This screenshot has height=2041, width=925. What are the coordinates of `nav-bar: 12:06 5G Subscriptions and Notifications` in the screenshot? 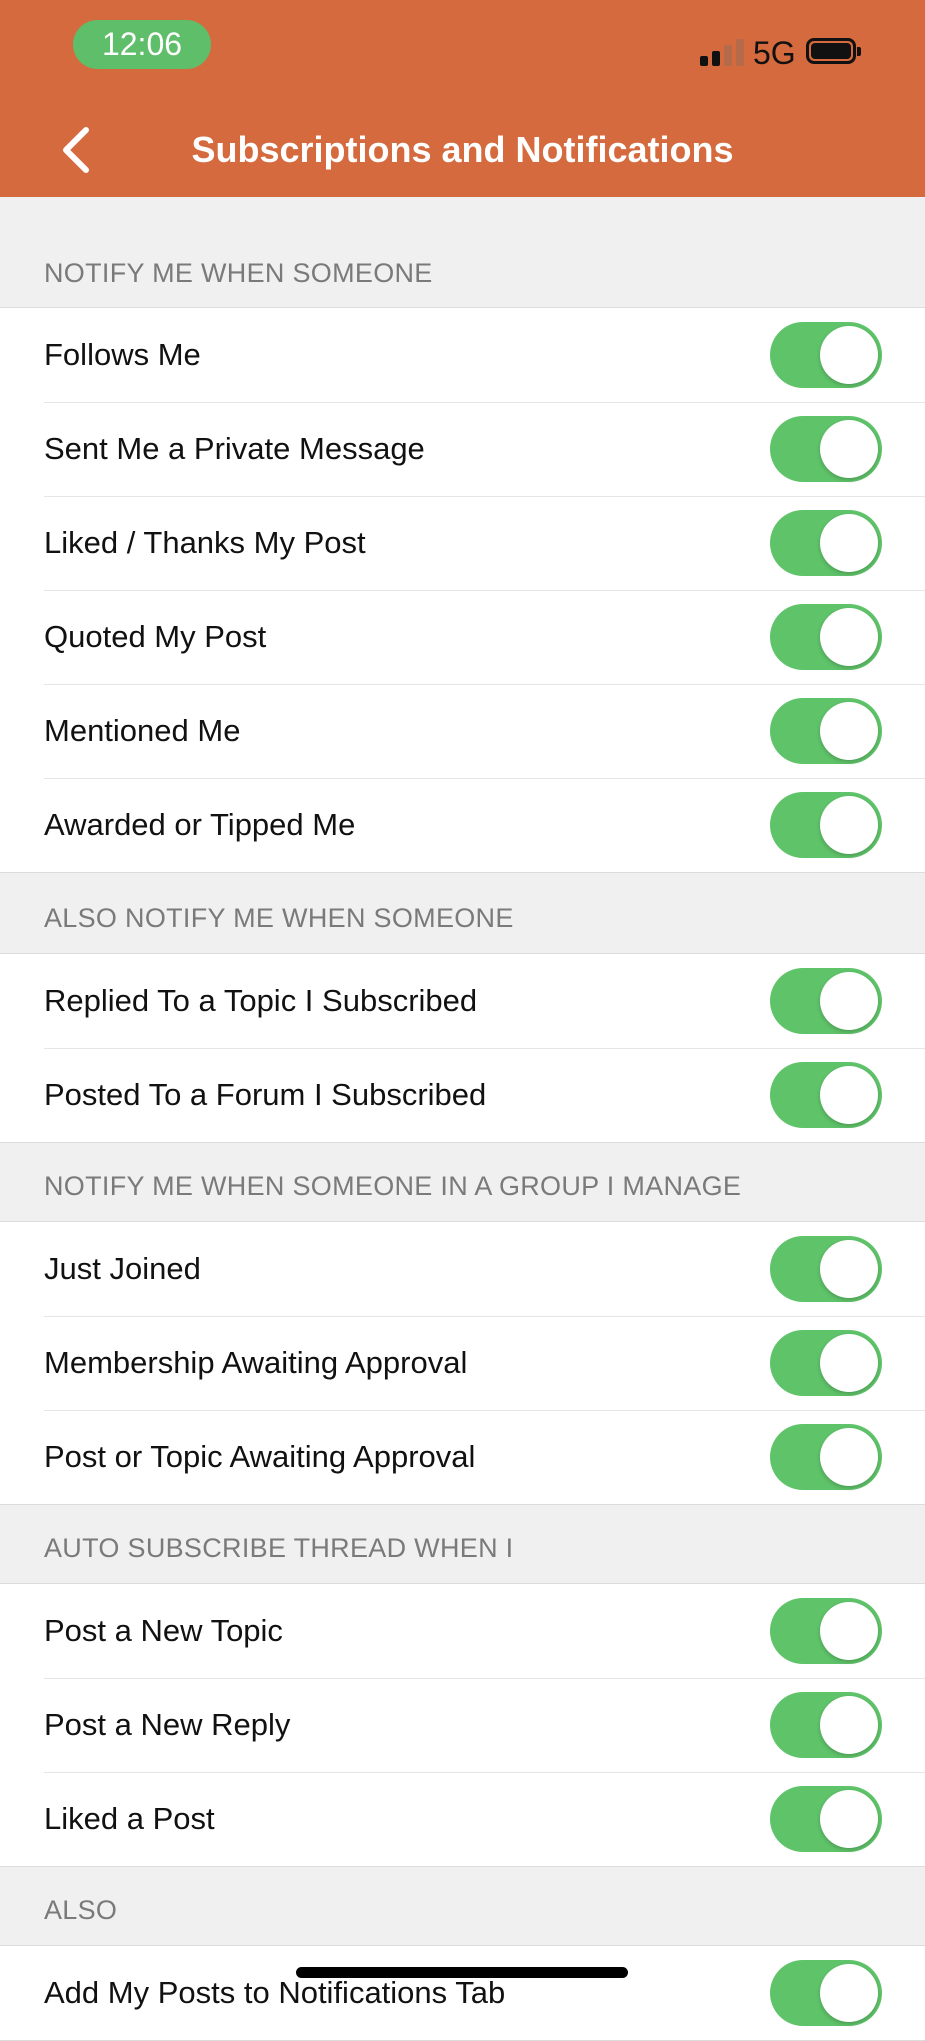 It's located at (462, 98).